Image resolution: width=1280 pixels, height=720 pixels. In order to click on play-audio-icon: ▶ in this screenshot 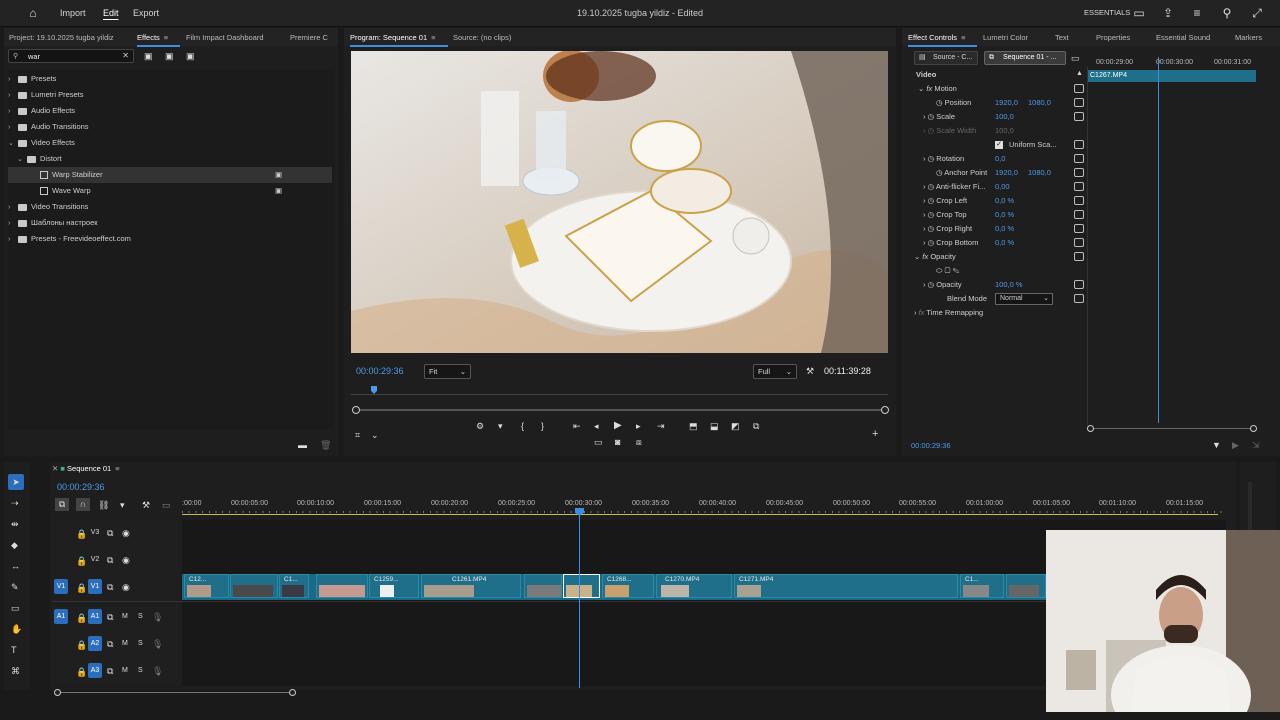, I will do `click(1235, 445)`.